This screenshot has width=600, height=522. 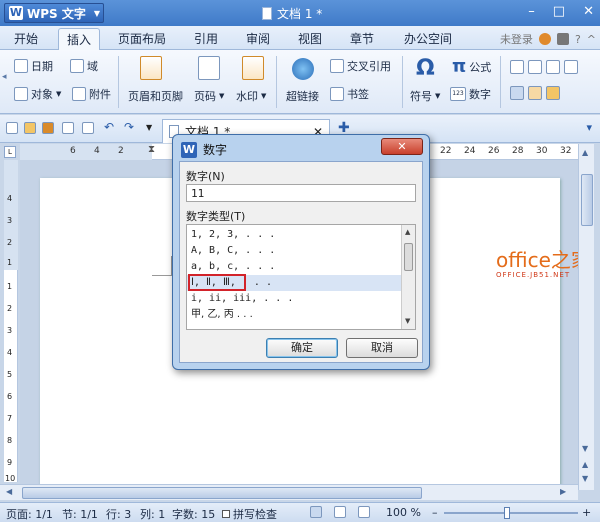 What do you see at coordinates (155, 96) in the screenshot?
I see `header-footer-label: 页眉和页脚` at bounding box center [155, 96].